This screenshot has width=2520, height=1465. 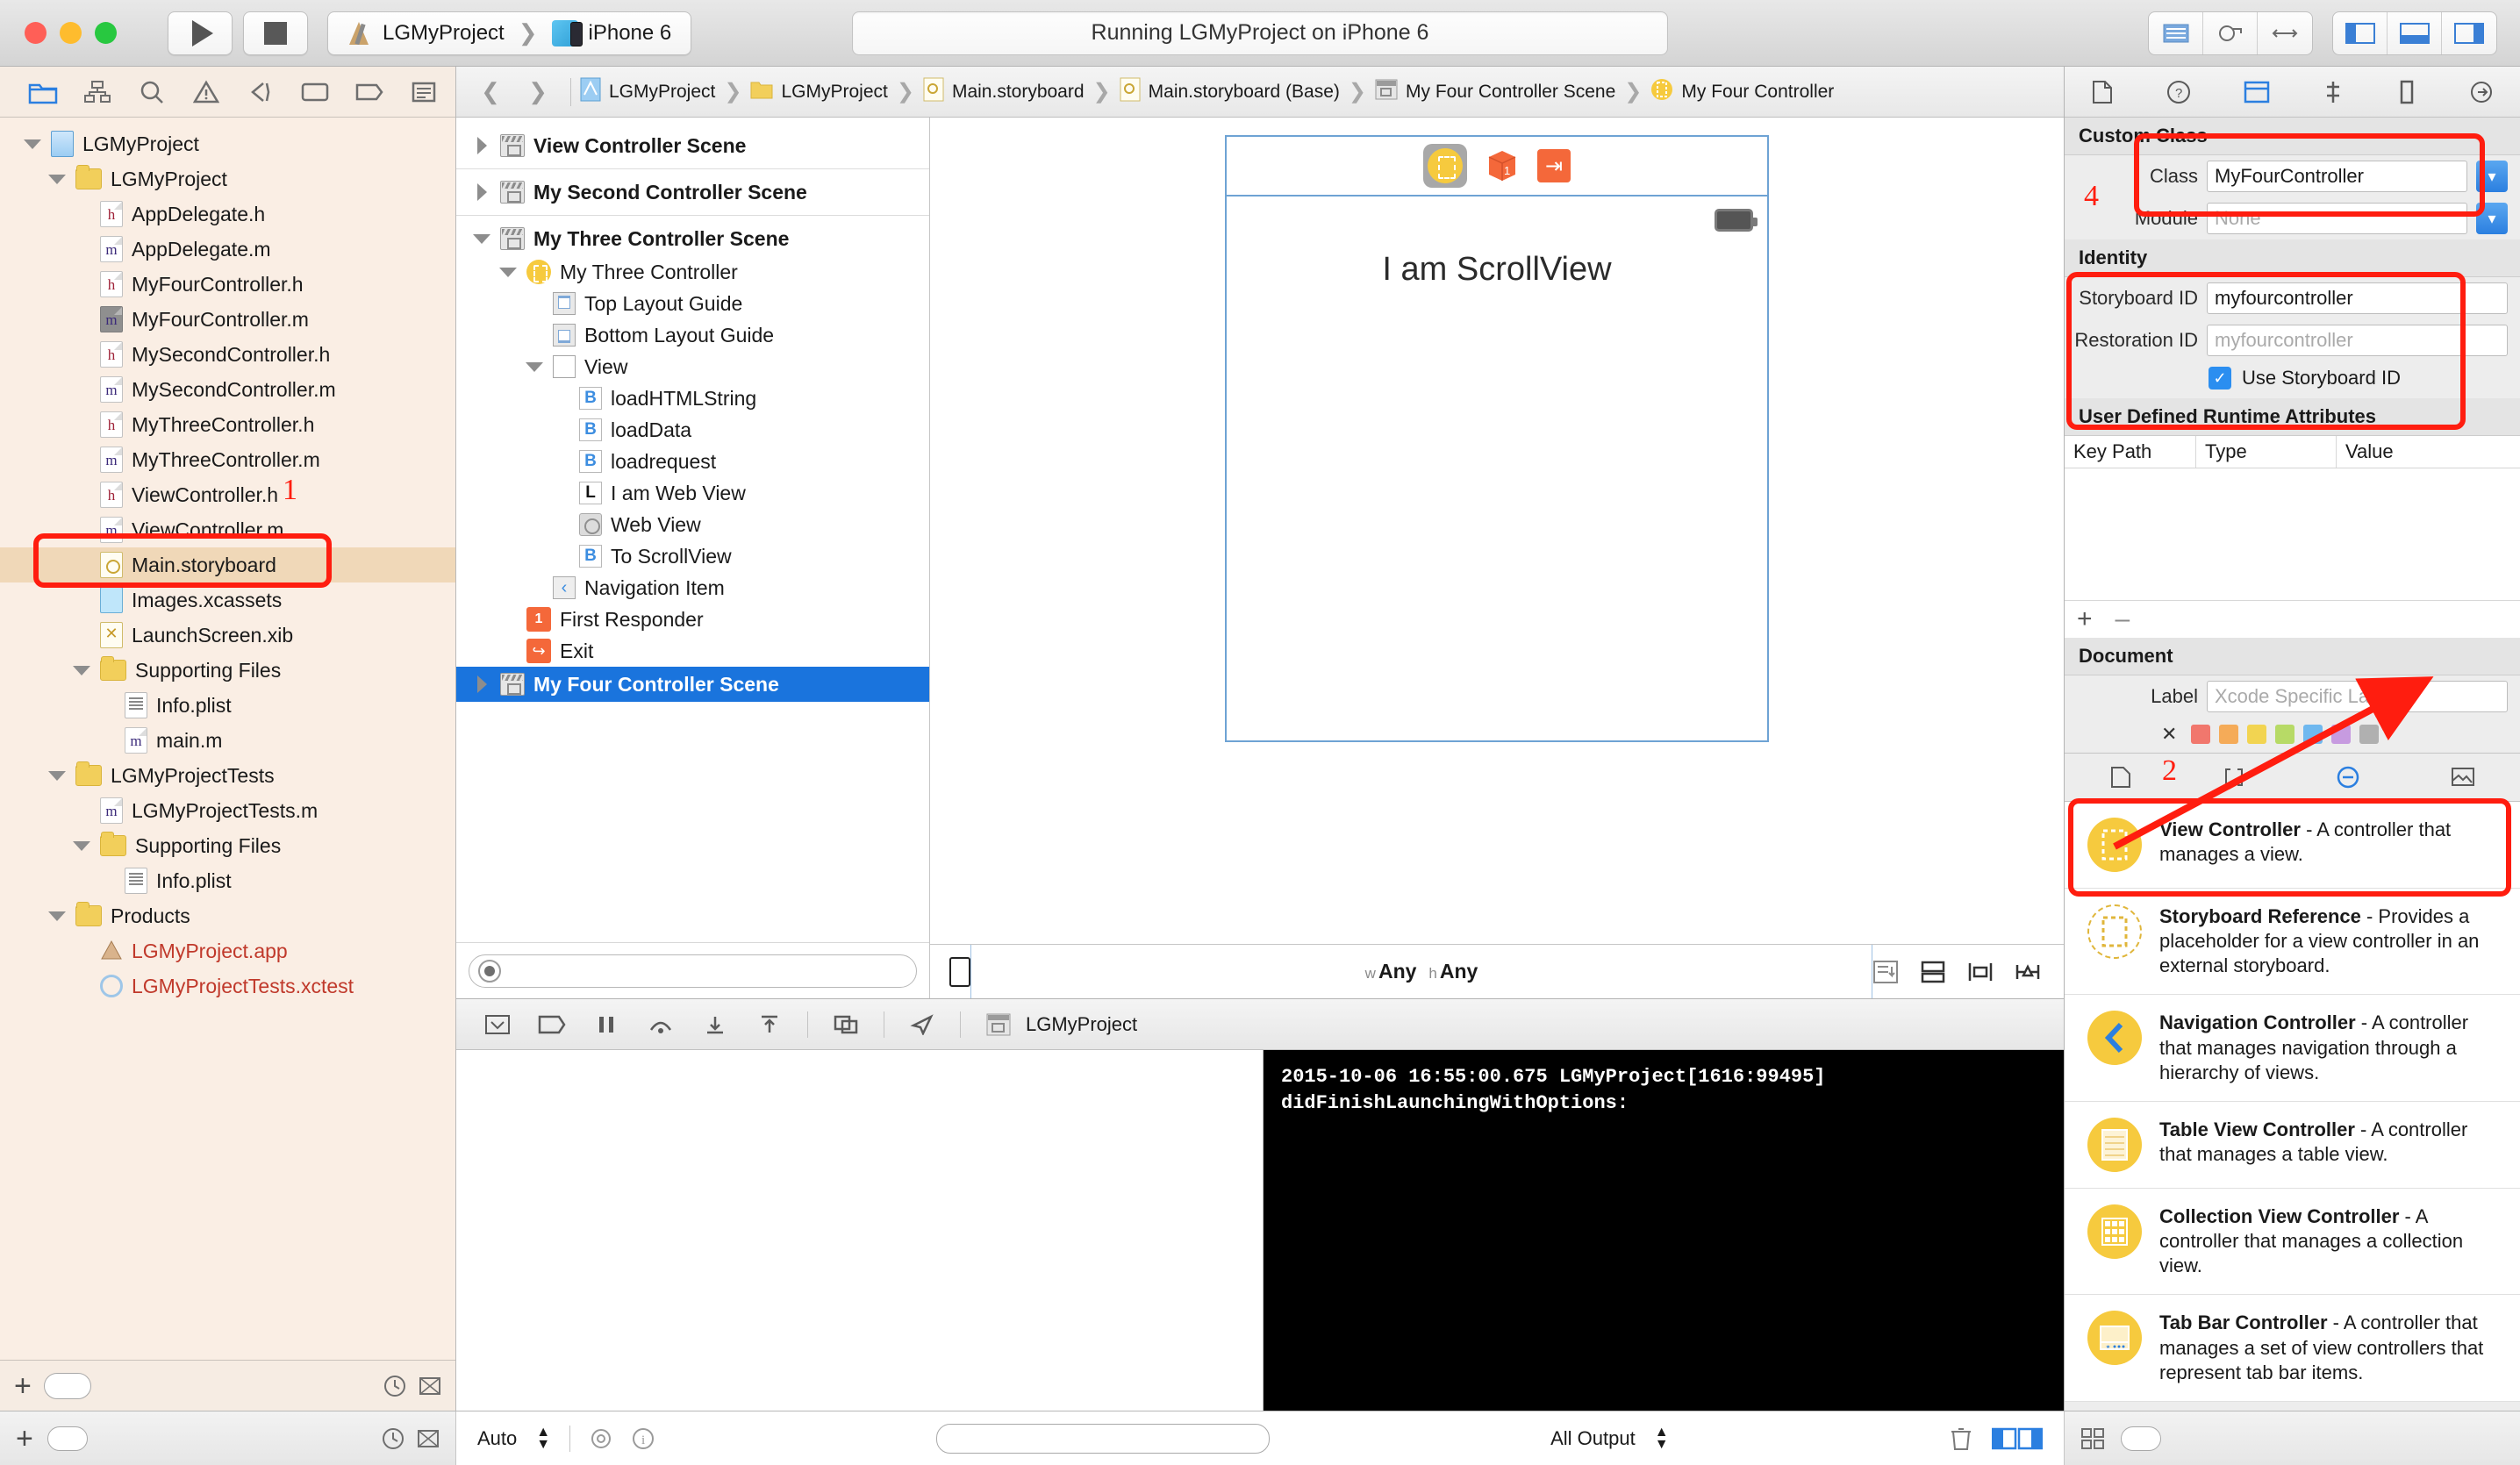 I want to click on zoom-window-button, so click(x=106, y=33).